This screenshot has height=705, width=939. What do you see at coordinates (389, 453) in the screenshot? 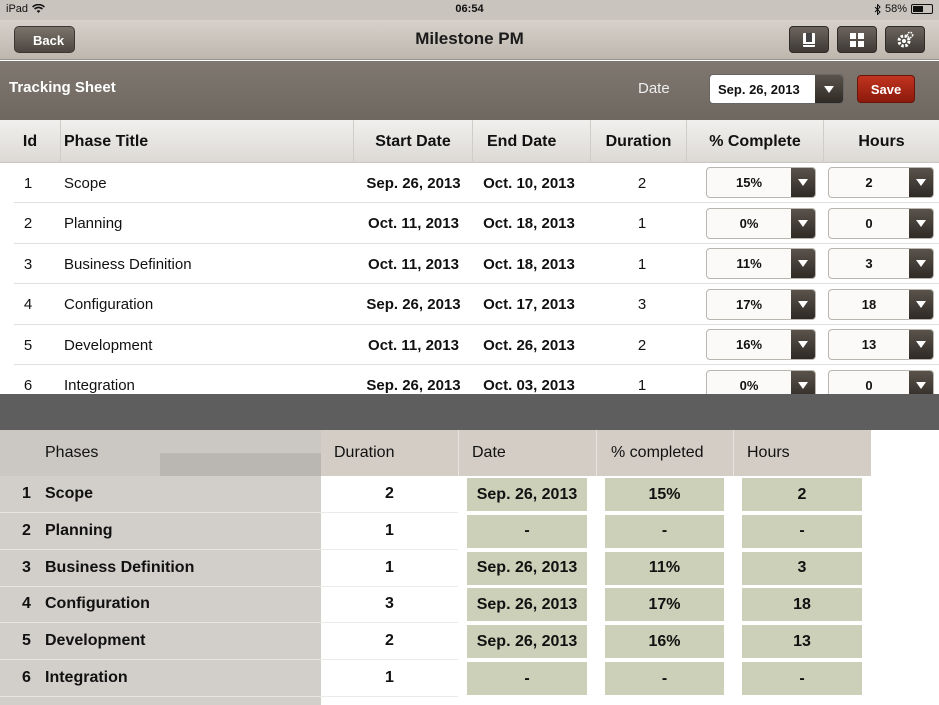
I see `header-summary-duration: Duration` at bounding box center [389, 453].